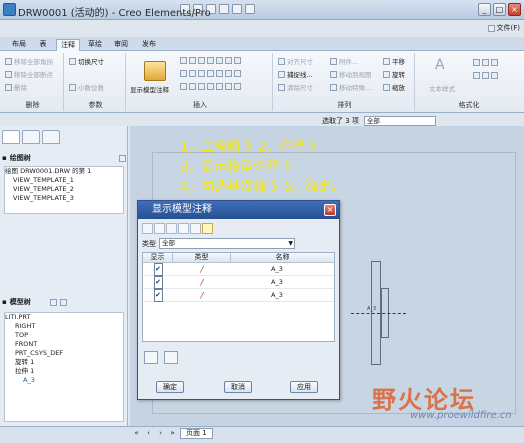 This screenshot has height=443, width=524. I want to click on surface-finish-tab-icon, so click(183, 228).